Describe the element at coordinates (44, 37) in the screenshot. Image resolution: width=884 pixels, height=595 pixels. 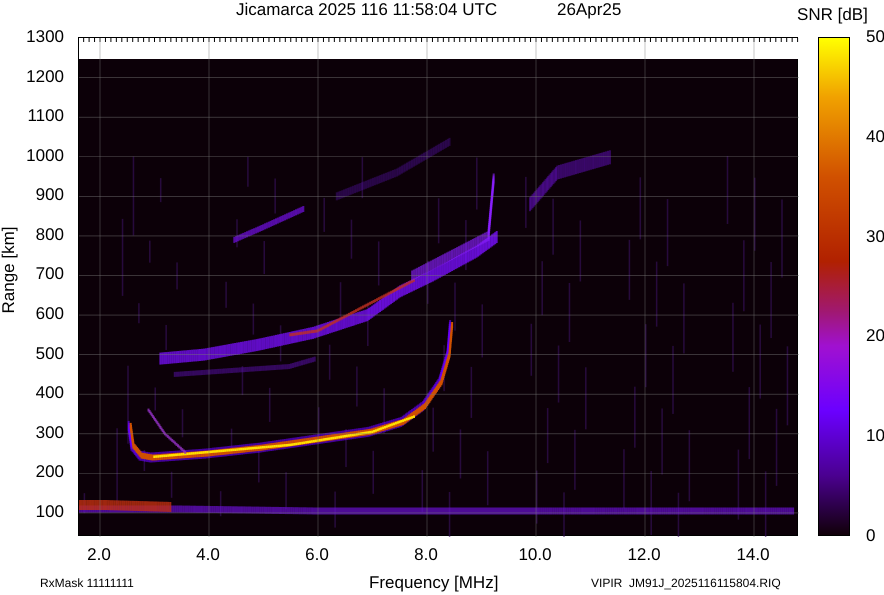
I see `range-tick-label: 1300` at that location.